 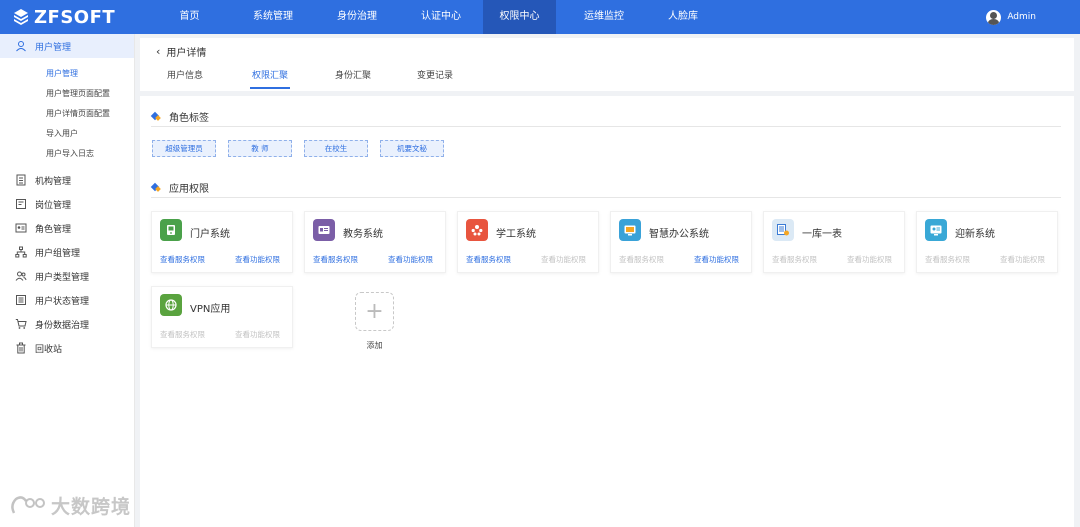 I want to click on sidebar-item-import-users: 导入用户, so click(x=67, y=134).